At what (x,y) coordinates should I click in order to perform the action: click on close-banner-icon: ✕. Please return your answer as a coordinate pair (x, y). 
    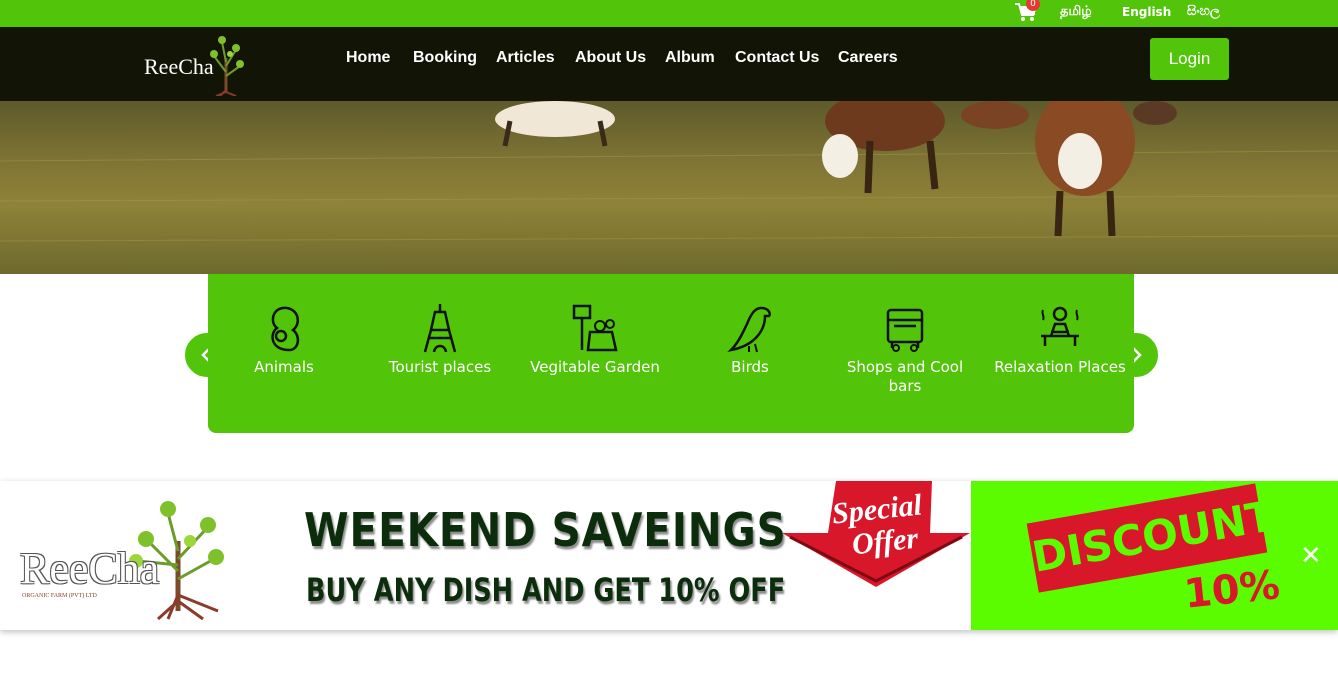
    Looking at the image, I should click on (1311, 556).